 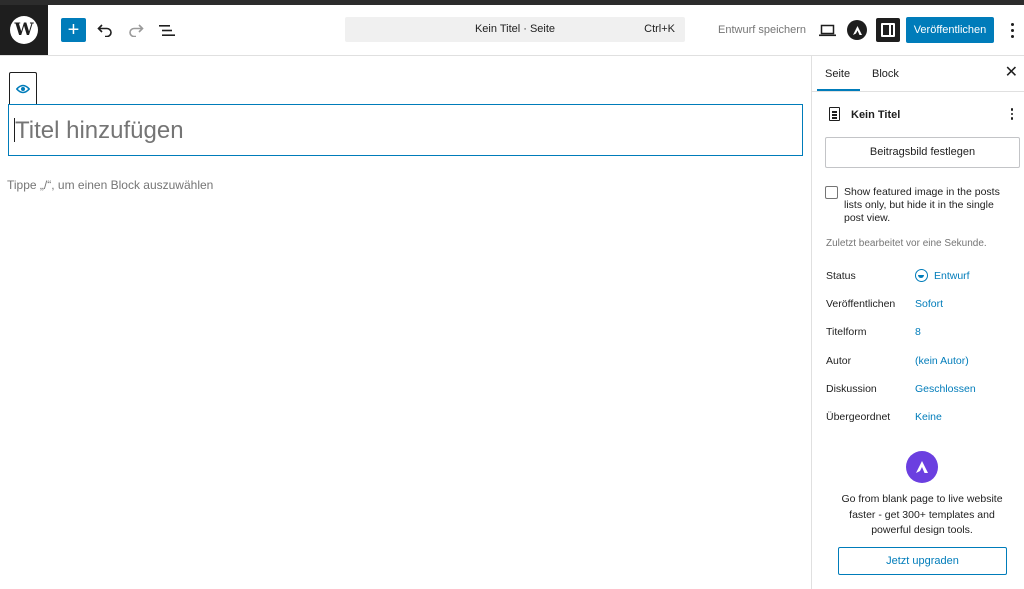 I want to click on desktop-preview-icon, so click(x=827, y=30).